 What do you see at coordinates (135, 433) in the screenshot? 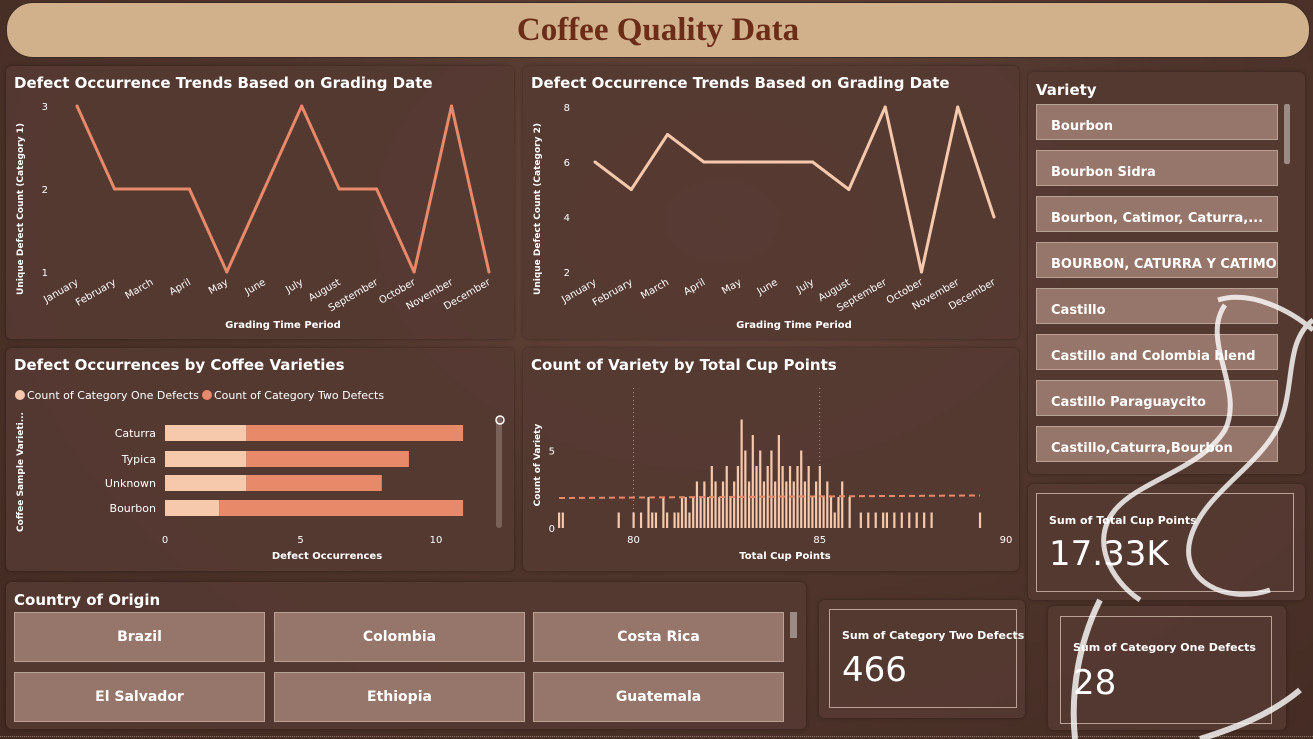
I see `category-label: Caturra` at bounding box center [135, 433].